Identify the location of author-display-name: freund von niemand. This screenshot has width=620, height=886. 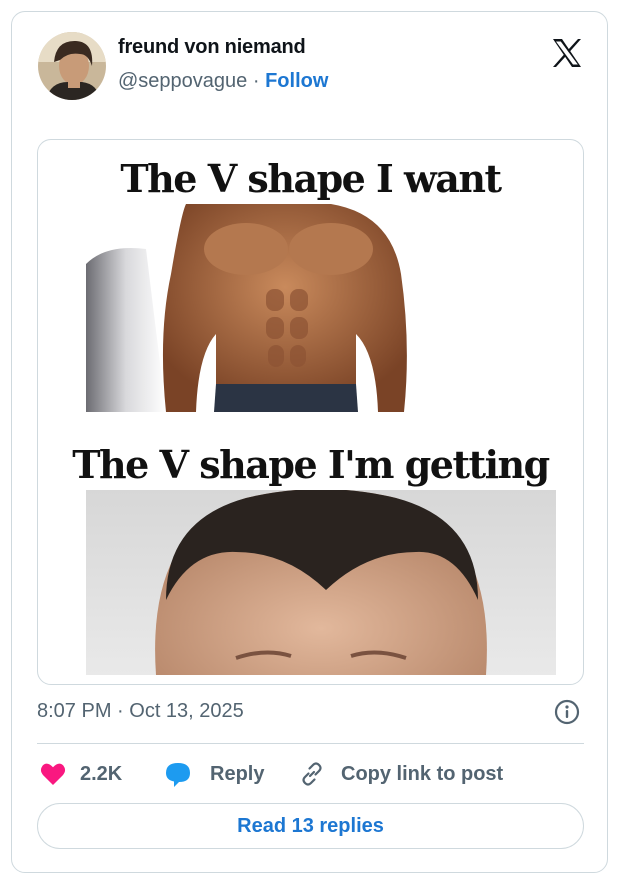
(212, 47).